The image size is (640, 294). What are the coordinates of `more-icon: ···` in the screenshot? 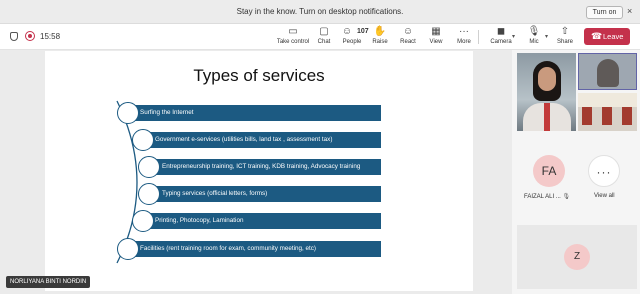 It's located at (464, 31).